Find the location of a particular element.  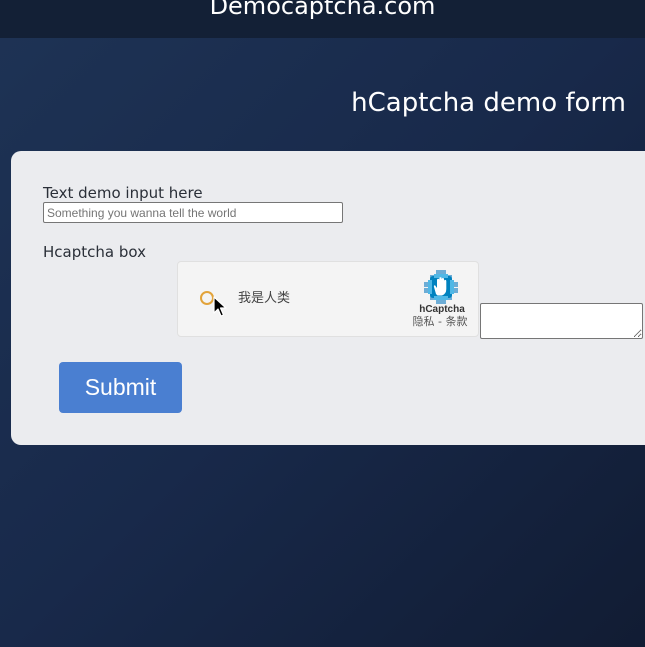

page-title: hCaptcha demo form is located at coordinates (488, 103).